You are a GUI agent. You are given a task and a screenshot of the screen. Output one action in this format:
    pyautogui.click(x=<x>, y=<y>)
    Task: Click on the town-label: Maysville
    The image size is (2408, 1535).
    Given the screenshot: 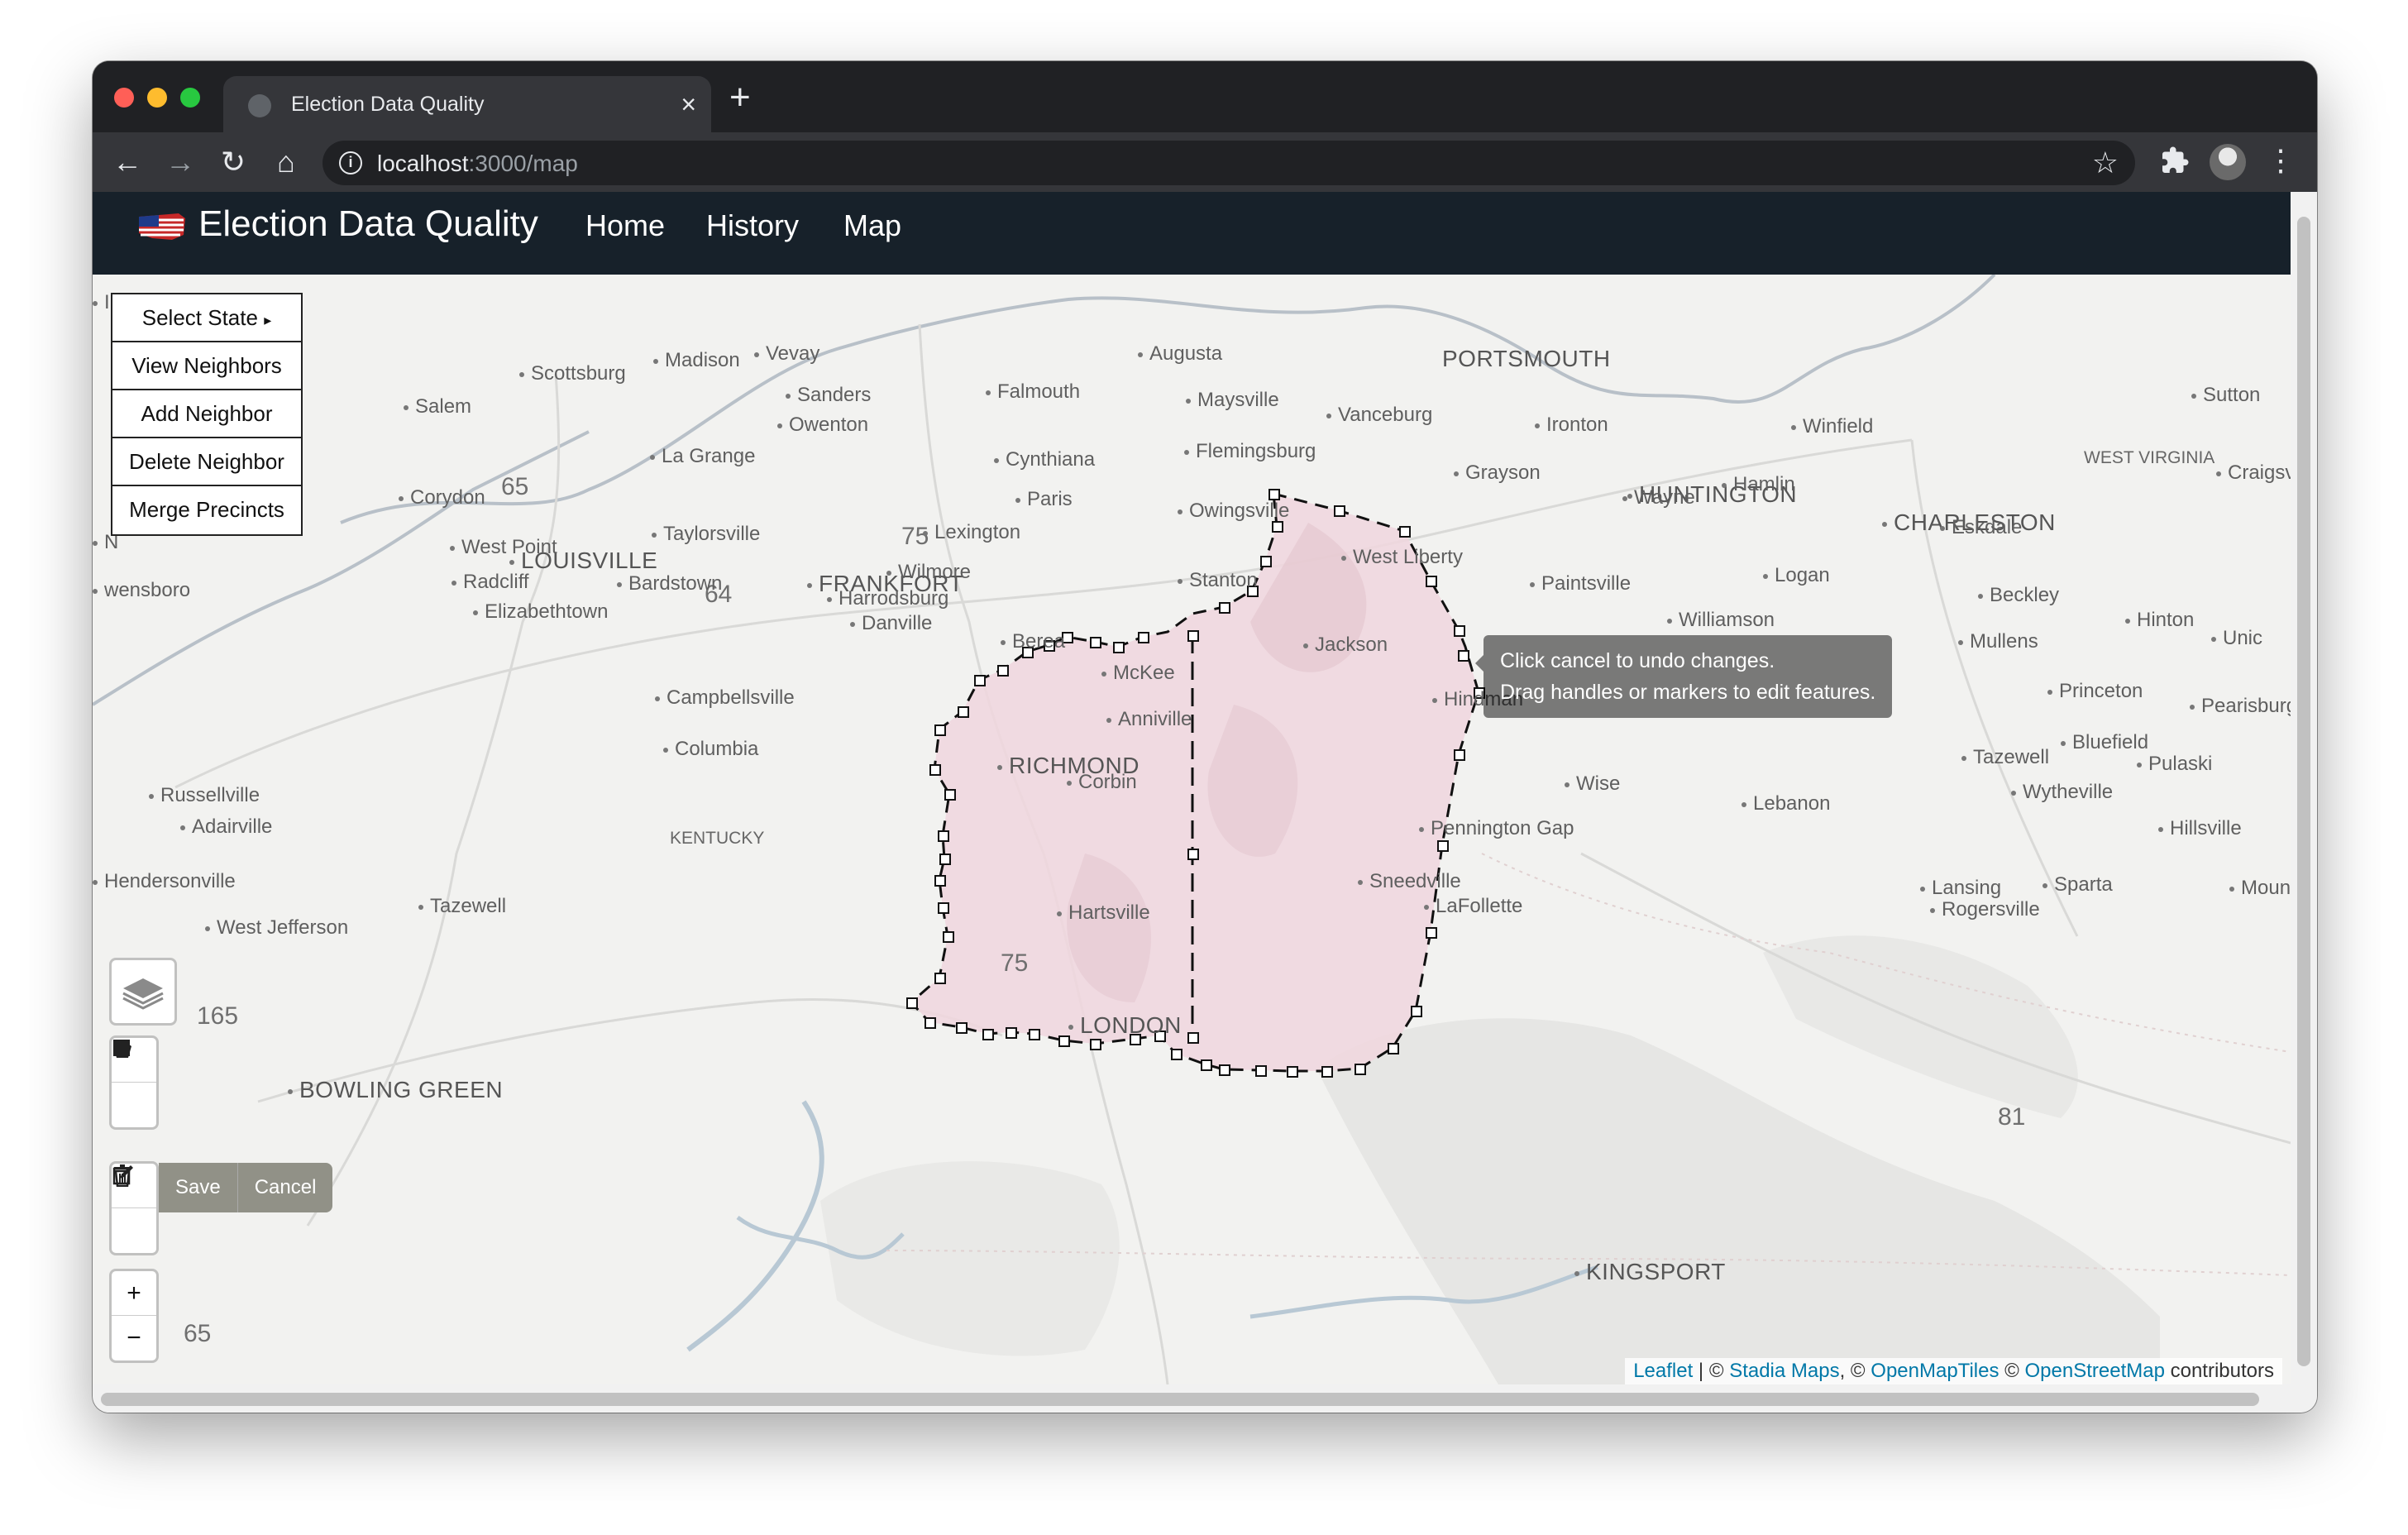 What is the action you would take?
    pyautogui.click(x=1232, y=400)
    